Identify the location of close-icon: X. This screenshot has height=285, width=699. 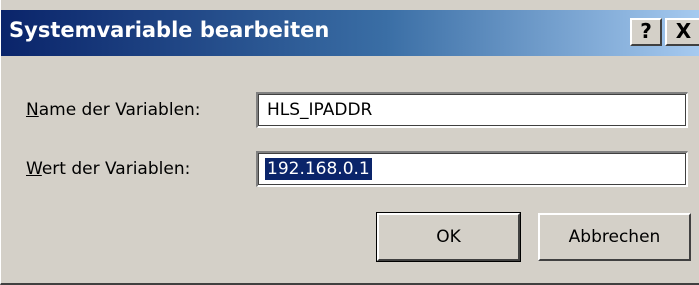
(683, 31).